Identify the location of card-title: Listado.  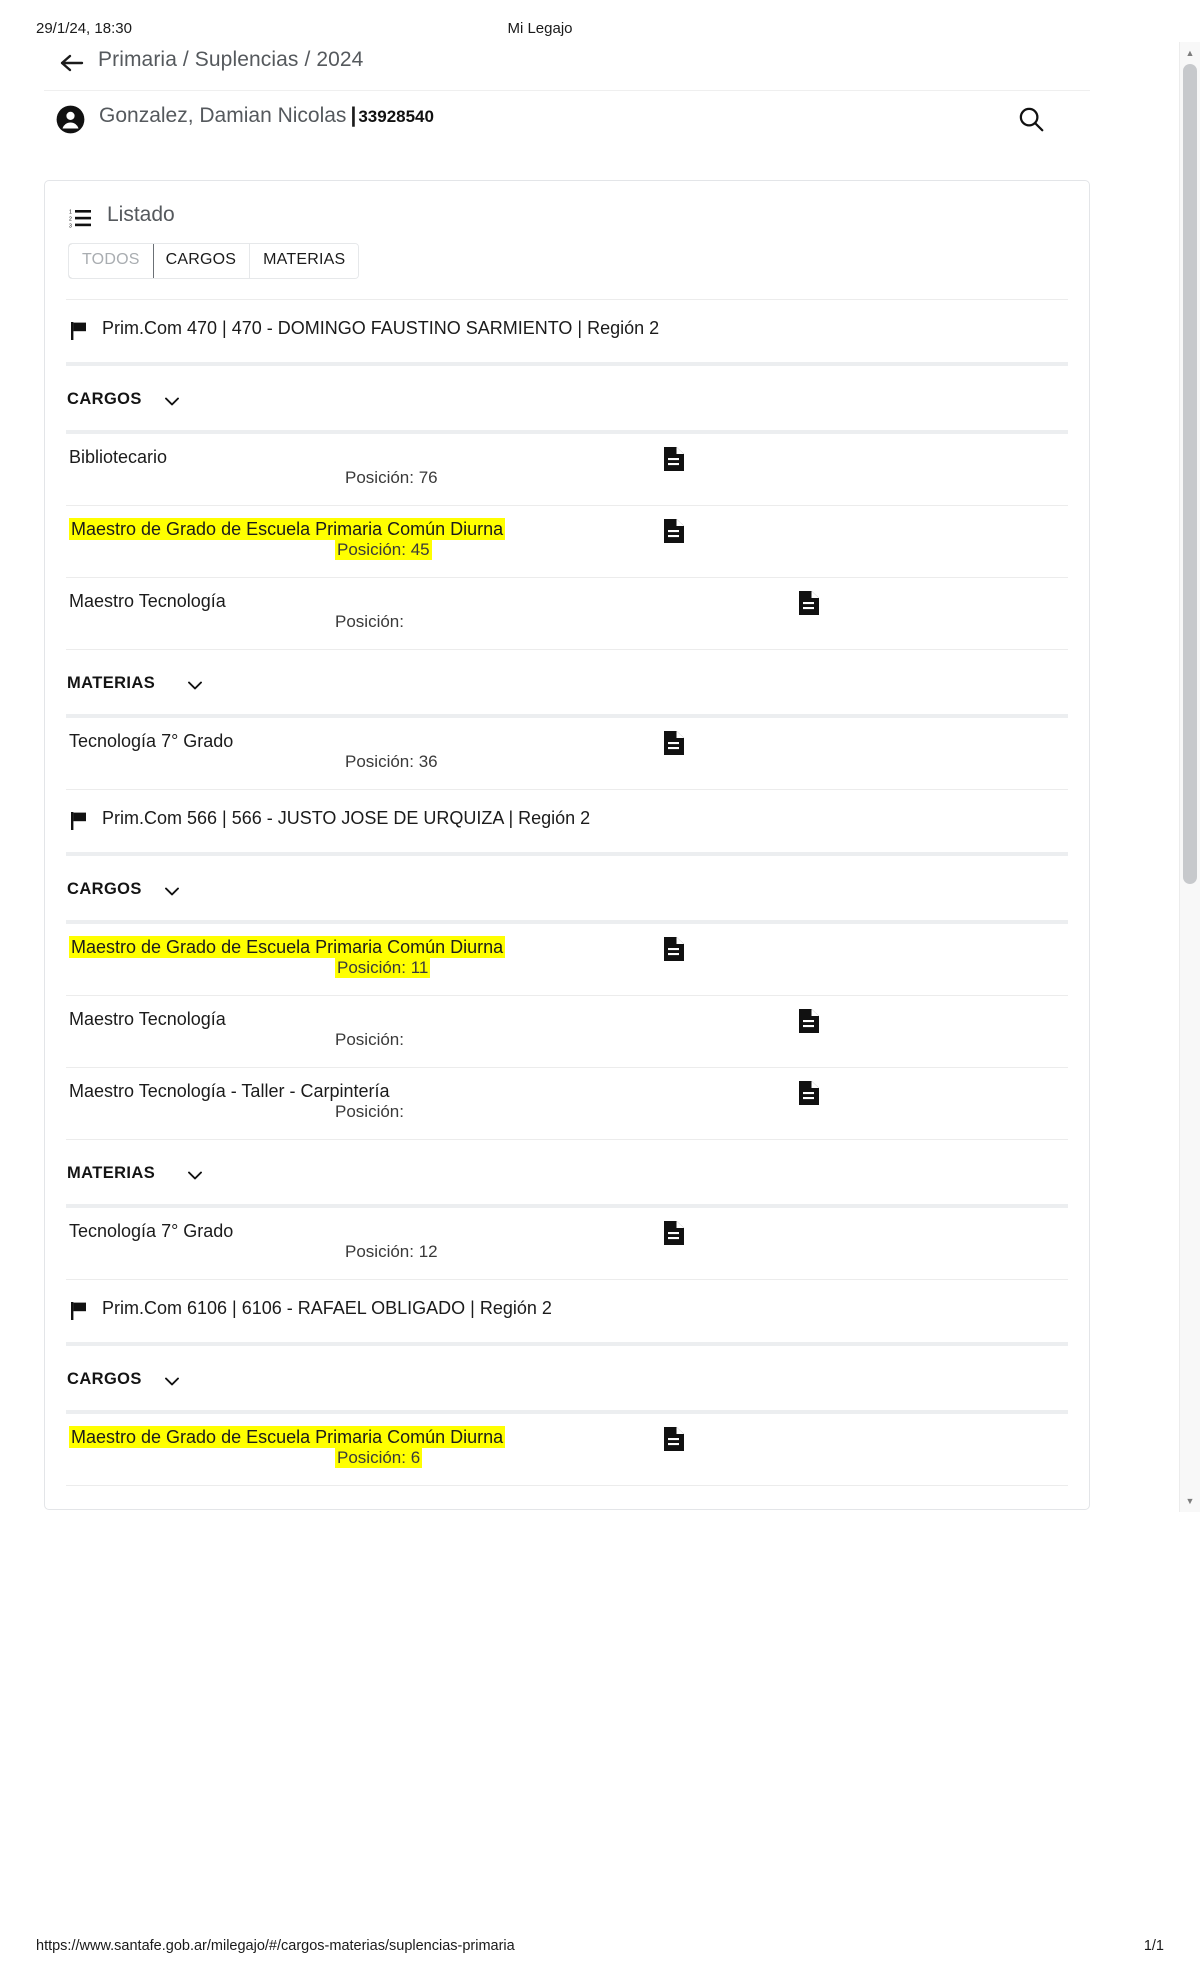
(141, 214).